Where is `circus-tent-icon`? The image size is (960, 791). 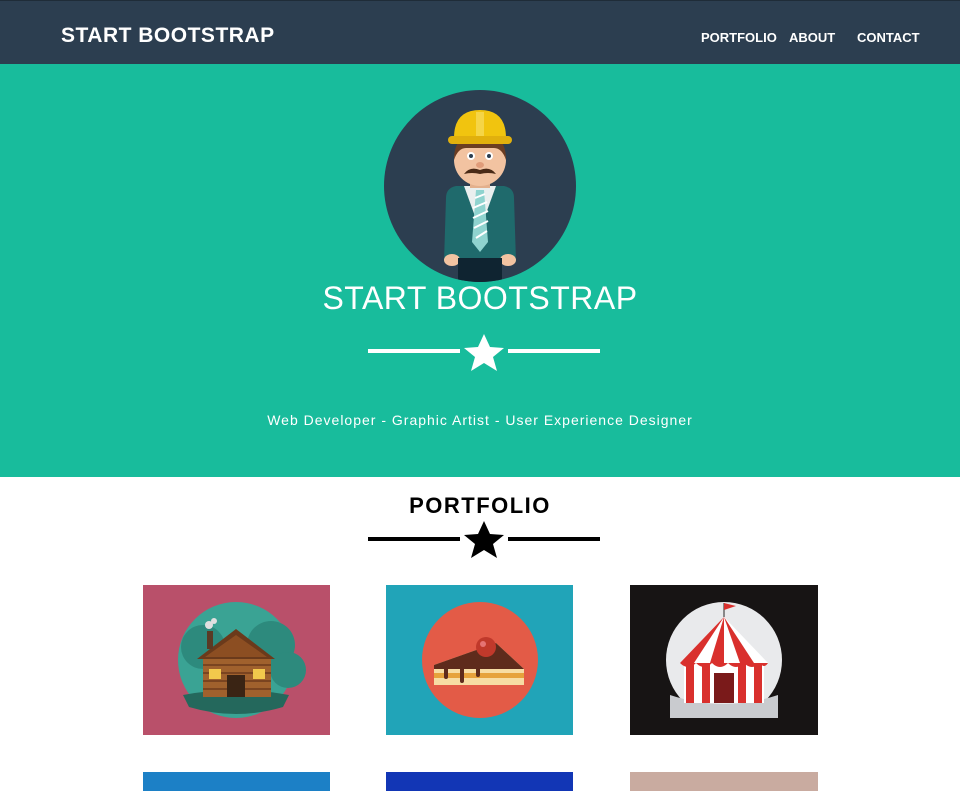 circus-tent-icon is located at coordinates (724, 660).